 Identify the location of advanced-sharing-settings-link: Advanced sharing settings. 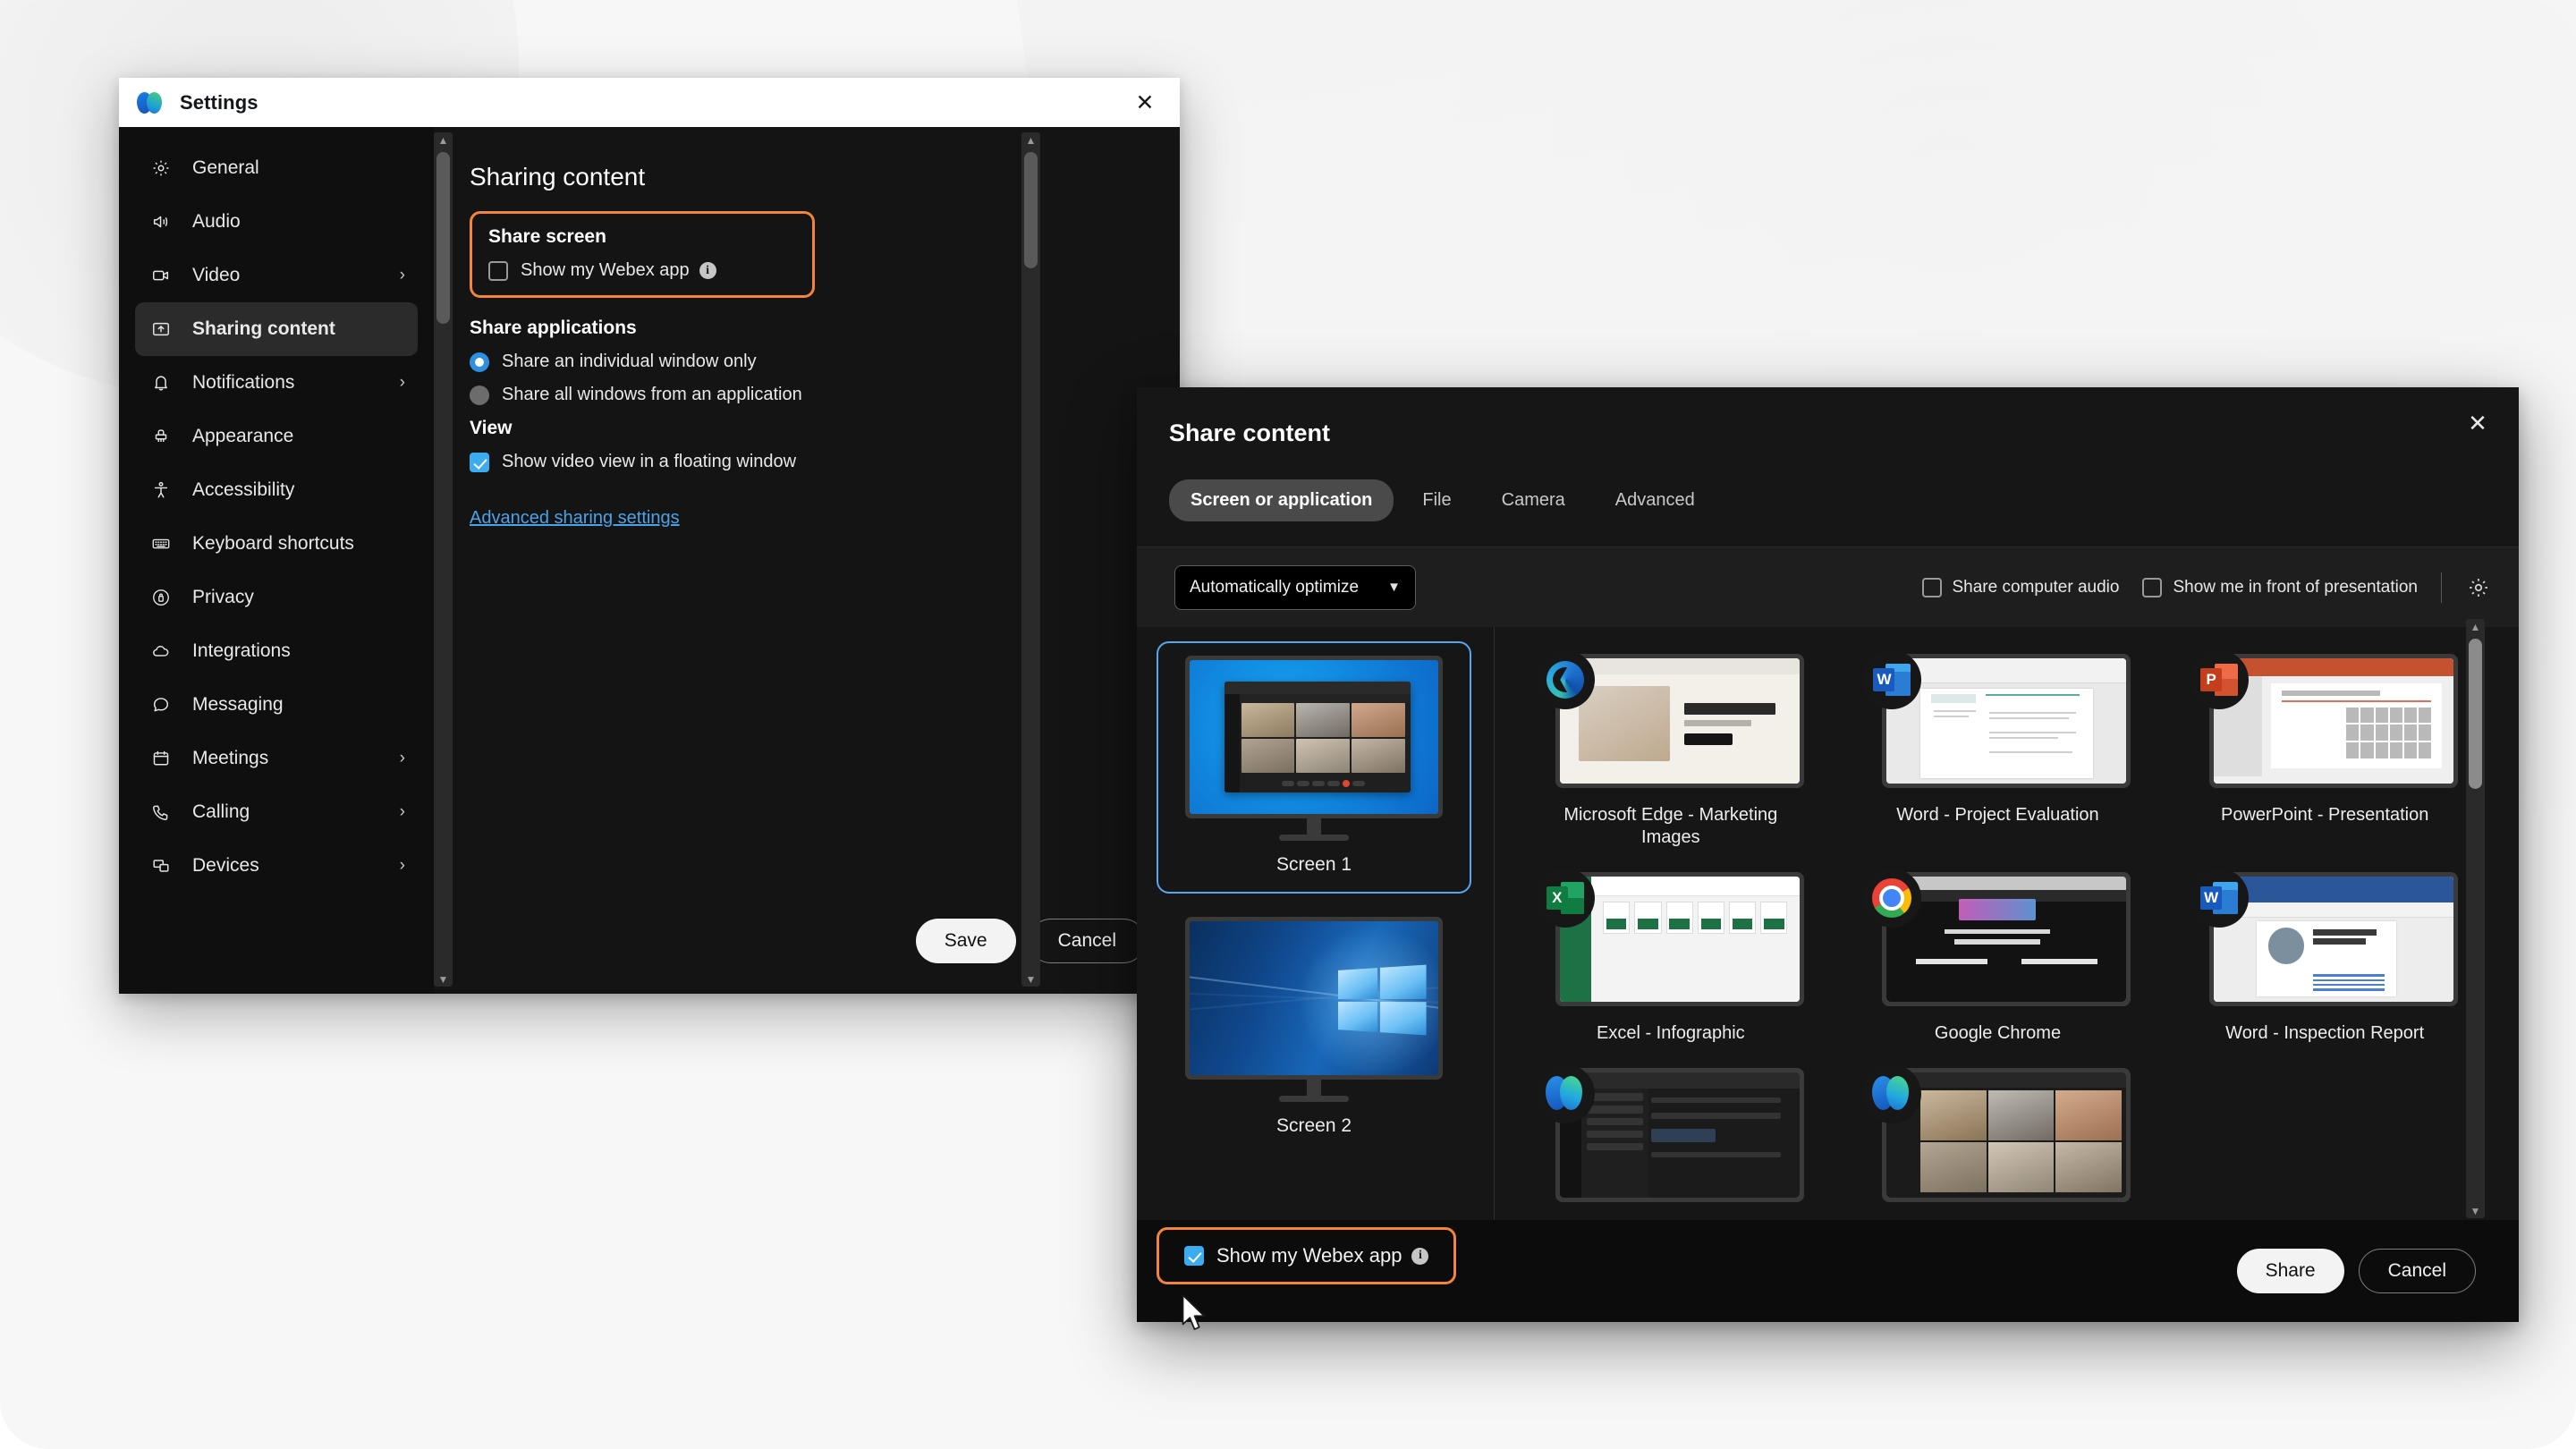
(575, 518).